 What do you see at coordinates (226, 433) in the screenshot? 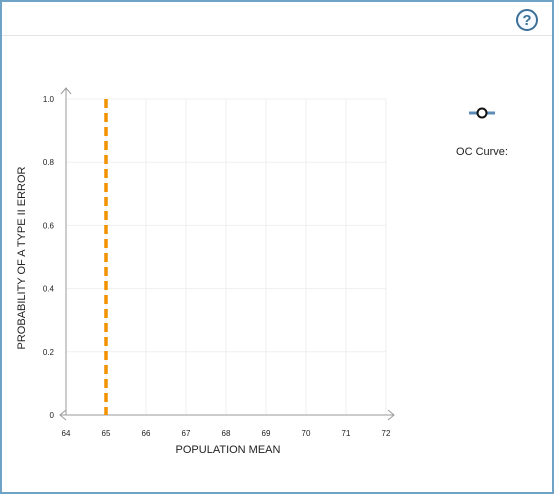
I see `x-tick-label: 68` at bounding box center [226, 433].